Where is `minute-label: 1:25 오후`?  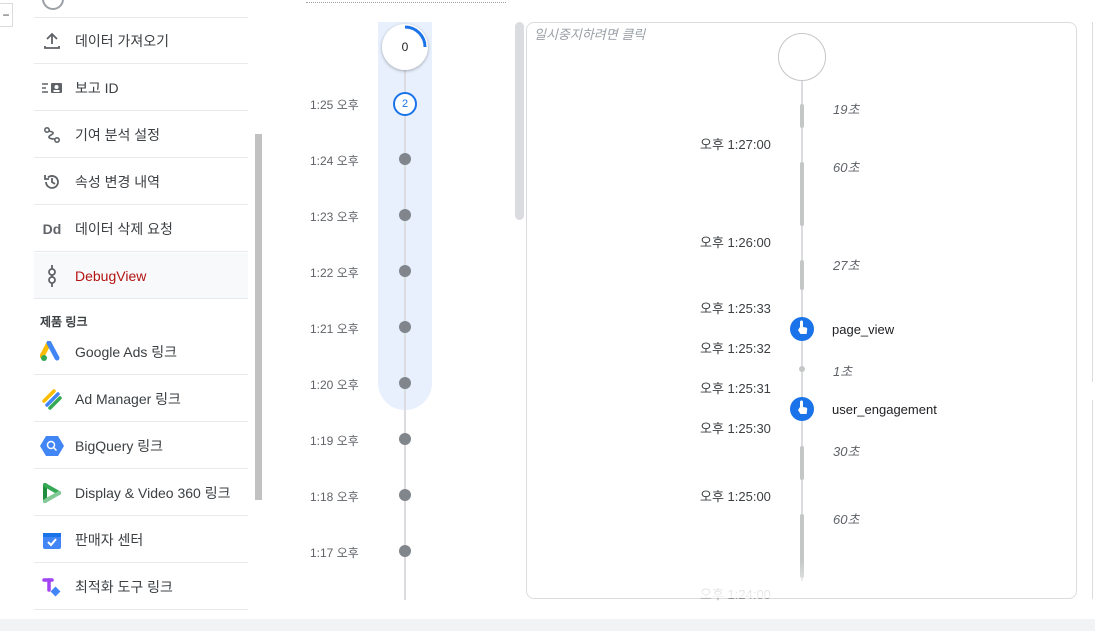
minute-label: 1:25 오후 is located at coordinates (334, 105).